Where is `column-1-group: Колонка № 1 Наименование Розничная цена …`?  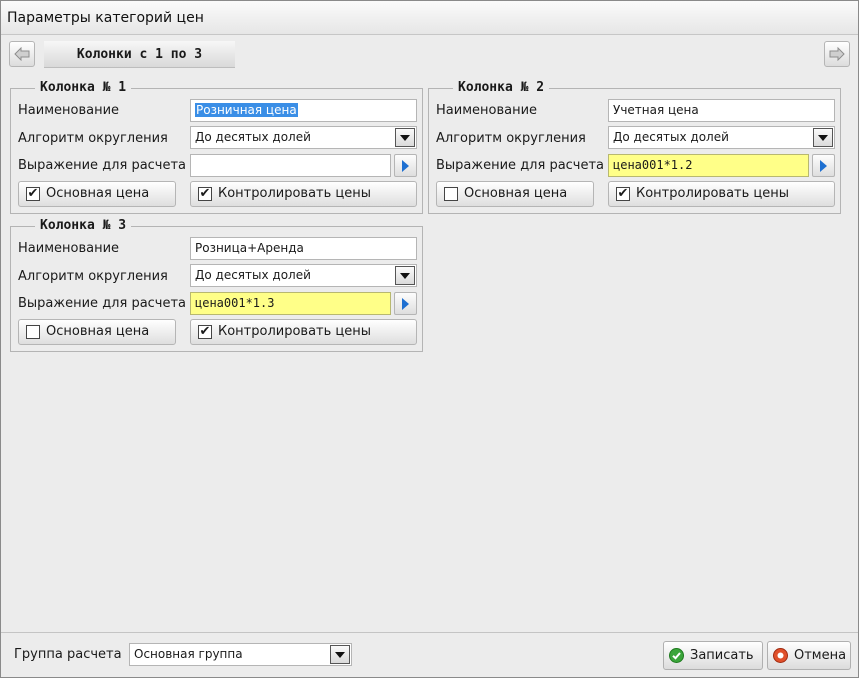
column-1-group: Колонка № 1 Наименование Розничная цена … is located at coordinates (216, 147).